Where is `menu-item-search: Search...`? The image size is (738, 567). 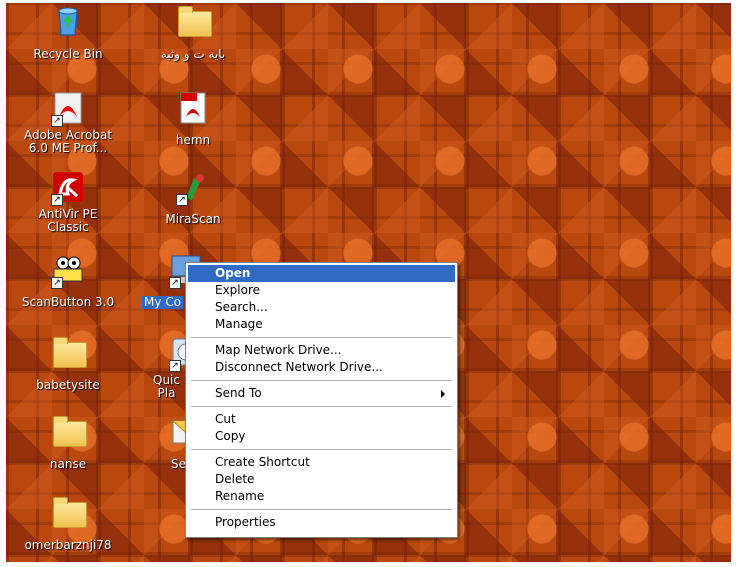
menu-item-search: Search... is located at coordinates (321, 307).